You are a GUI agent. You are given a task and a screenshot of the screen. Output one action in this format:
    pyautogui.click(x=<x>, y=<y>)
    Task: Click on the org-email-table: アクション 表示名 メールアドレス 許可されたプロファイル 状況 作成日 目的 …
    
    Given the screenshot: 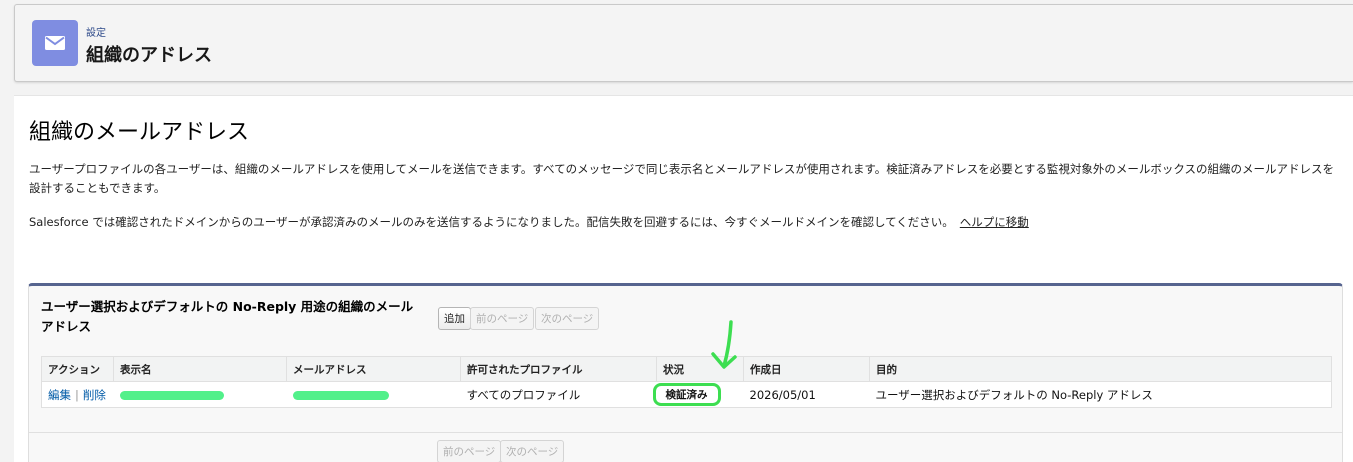 What is the action you would take?
    pyautogui.click(x=686, y=382)
    